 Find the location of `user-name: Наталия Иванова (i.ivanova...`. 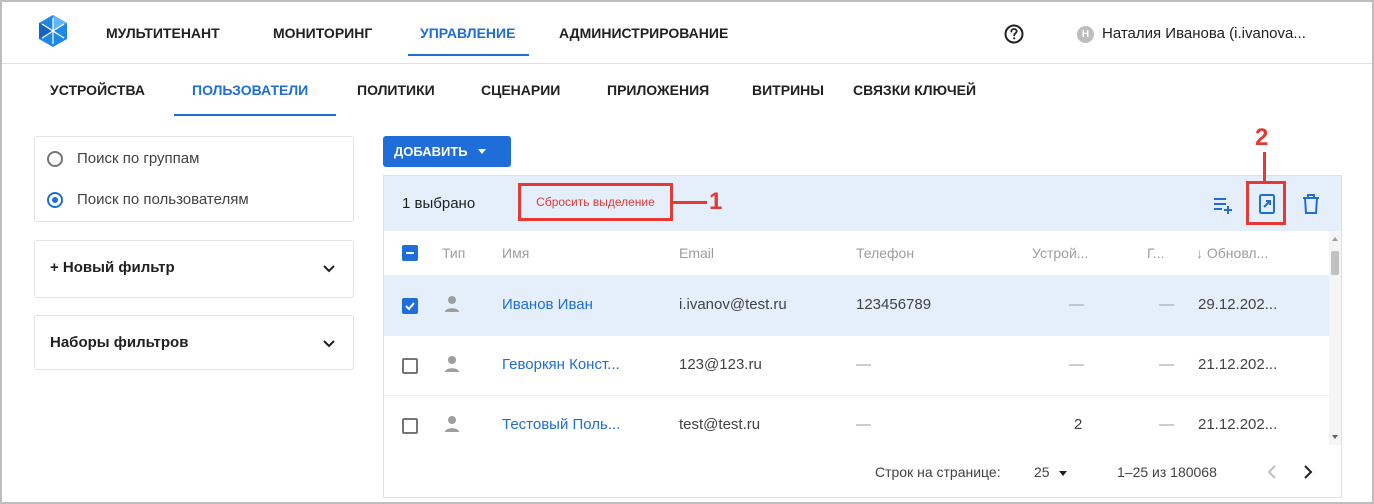

user-name: Наталия Иванова (i.ivanova... is located at coordinates (1204, 33).